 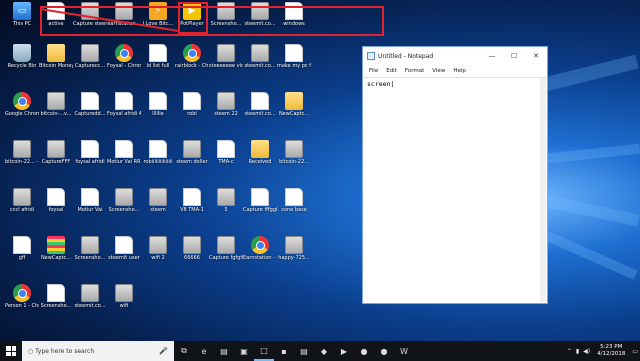 I want to click on minimize-button: —, so click(x=492, y=56).